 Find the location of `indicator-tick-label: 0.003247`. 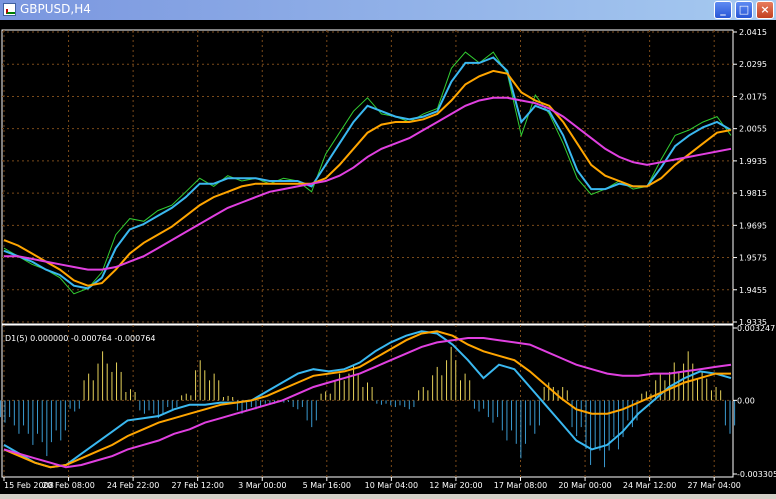

indicator-tick-label: 0.003247 is located at coordinates (756, 328).